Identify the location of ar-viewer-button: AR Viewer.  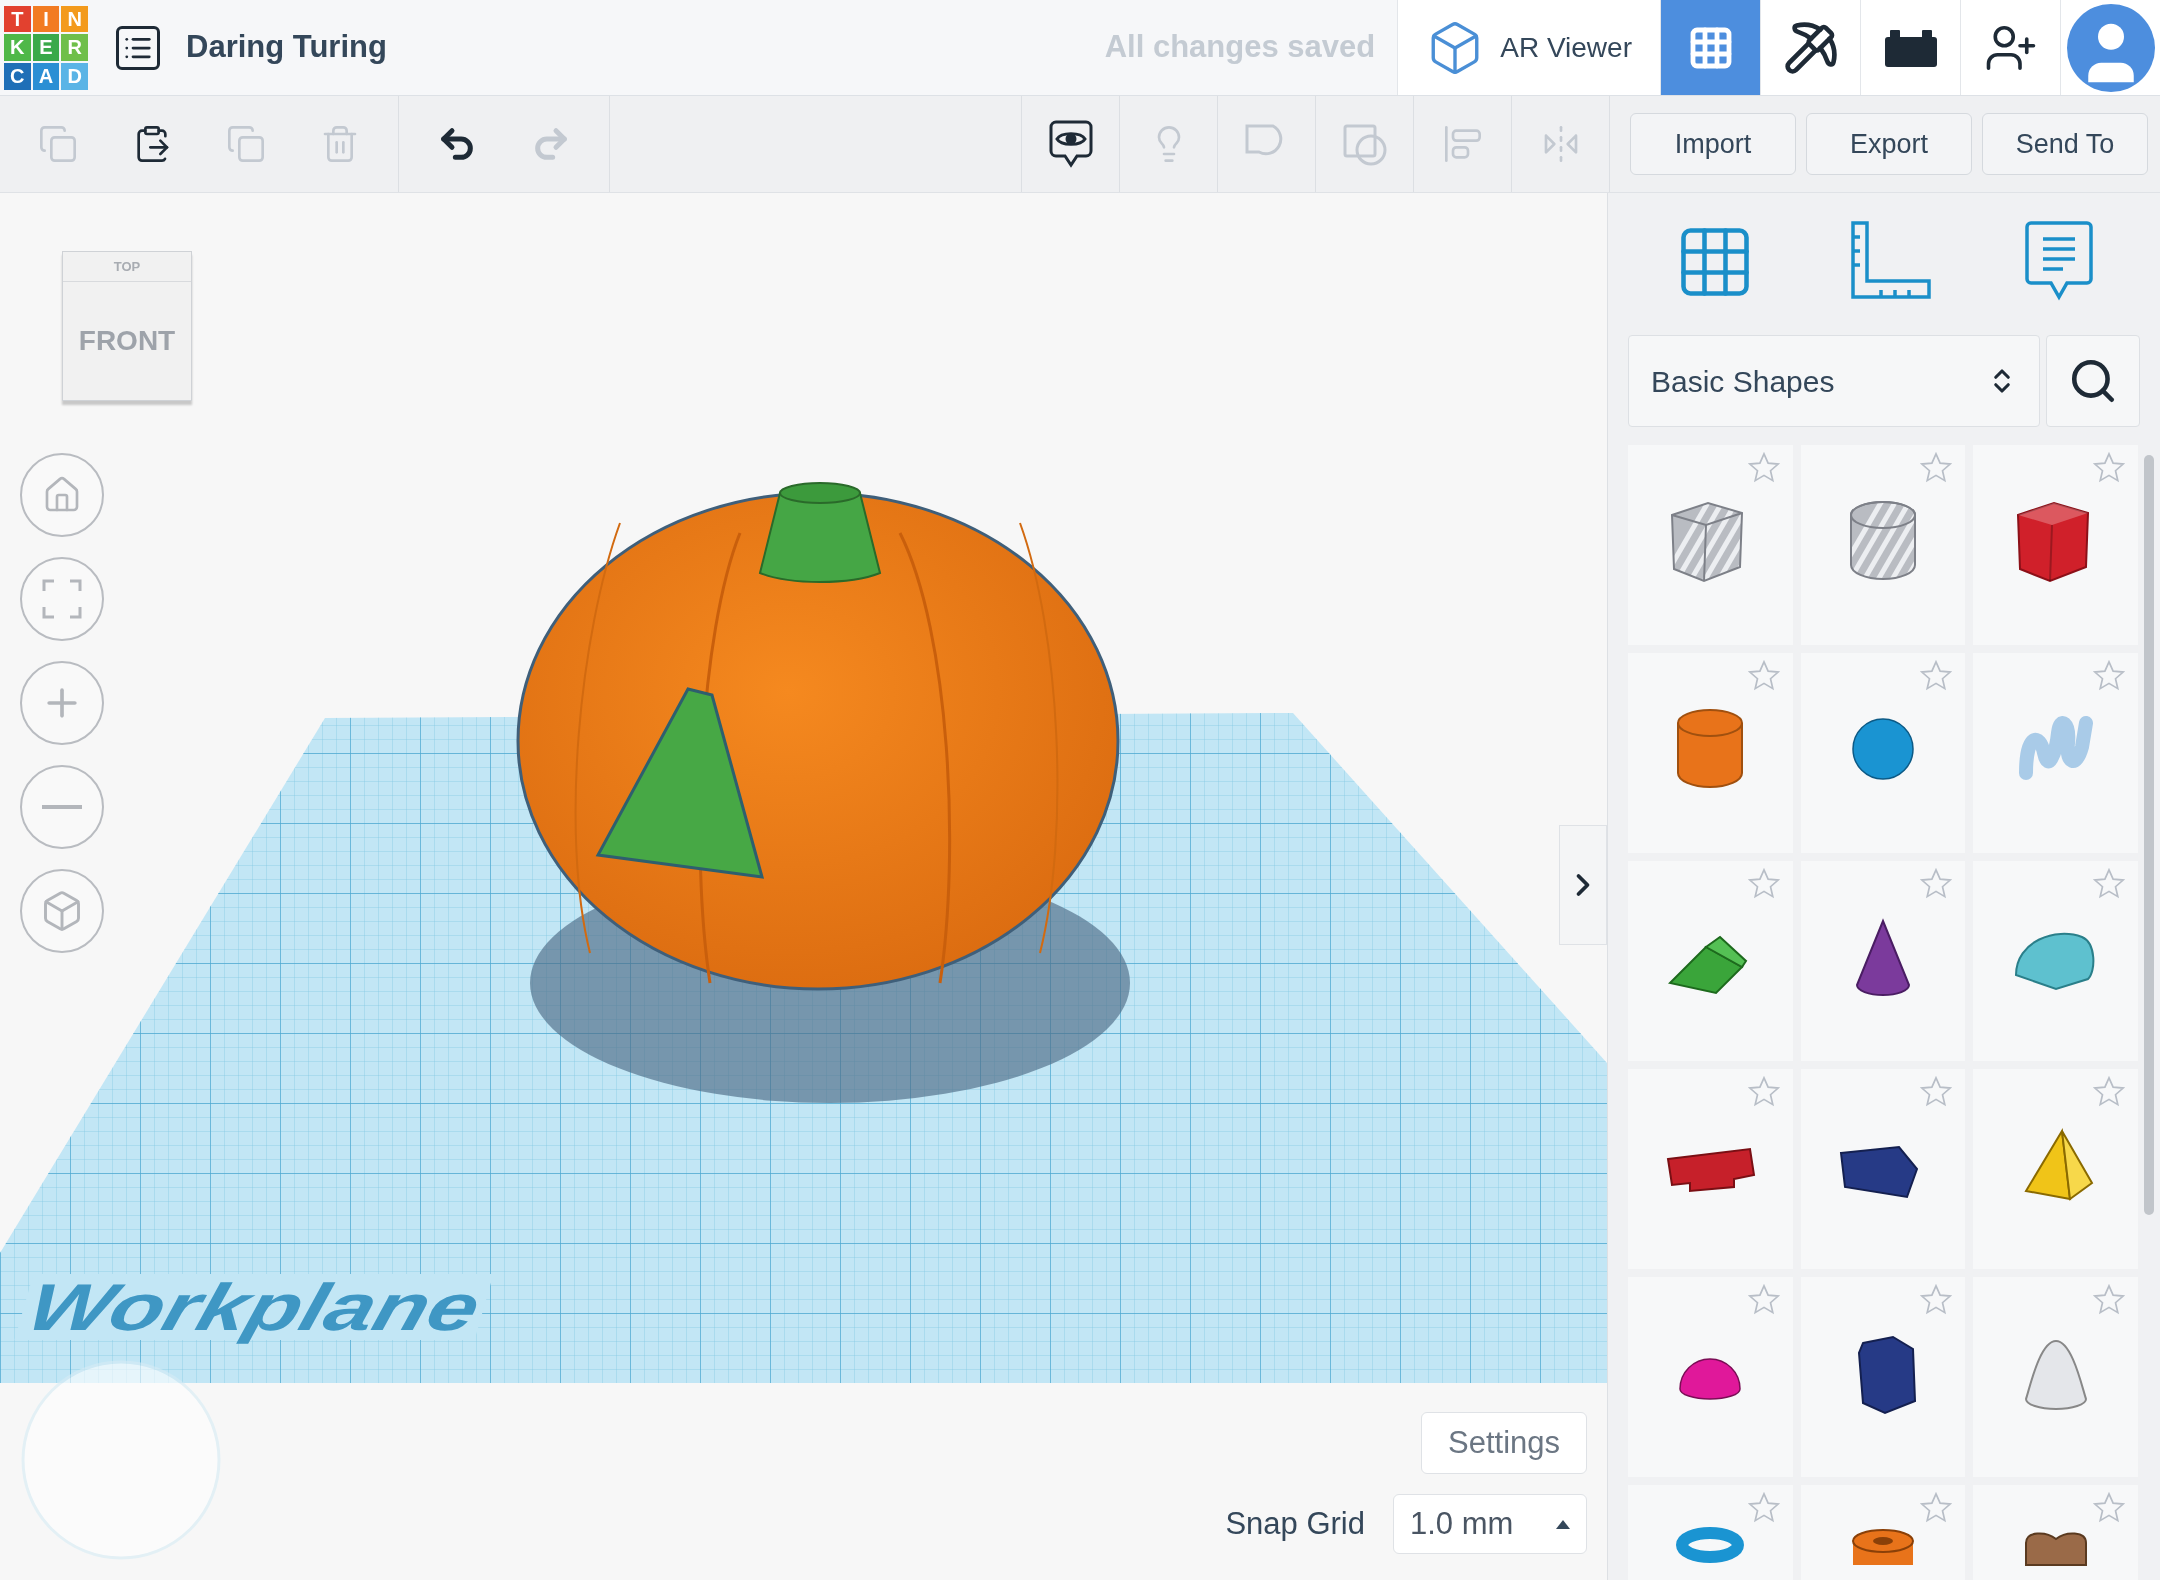
(1528, 47).